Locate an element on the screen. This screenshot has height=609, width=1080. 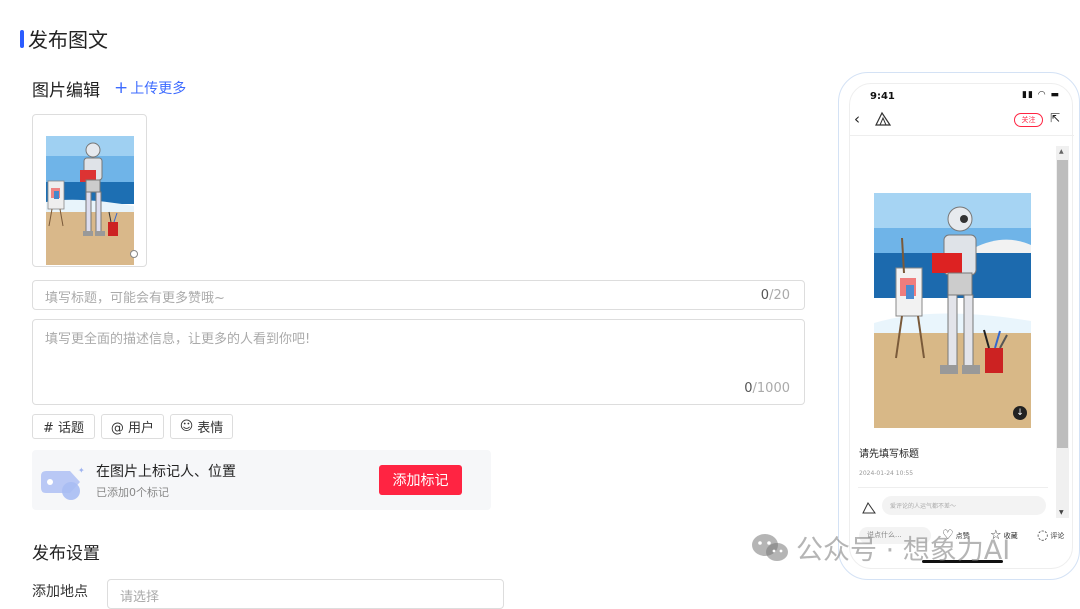
image-thumbnail-card is located at coordinates (89, 190).